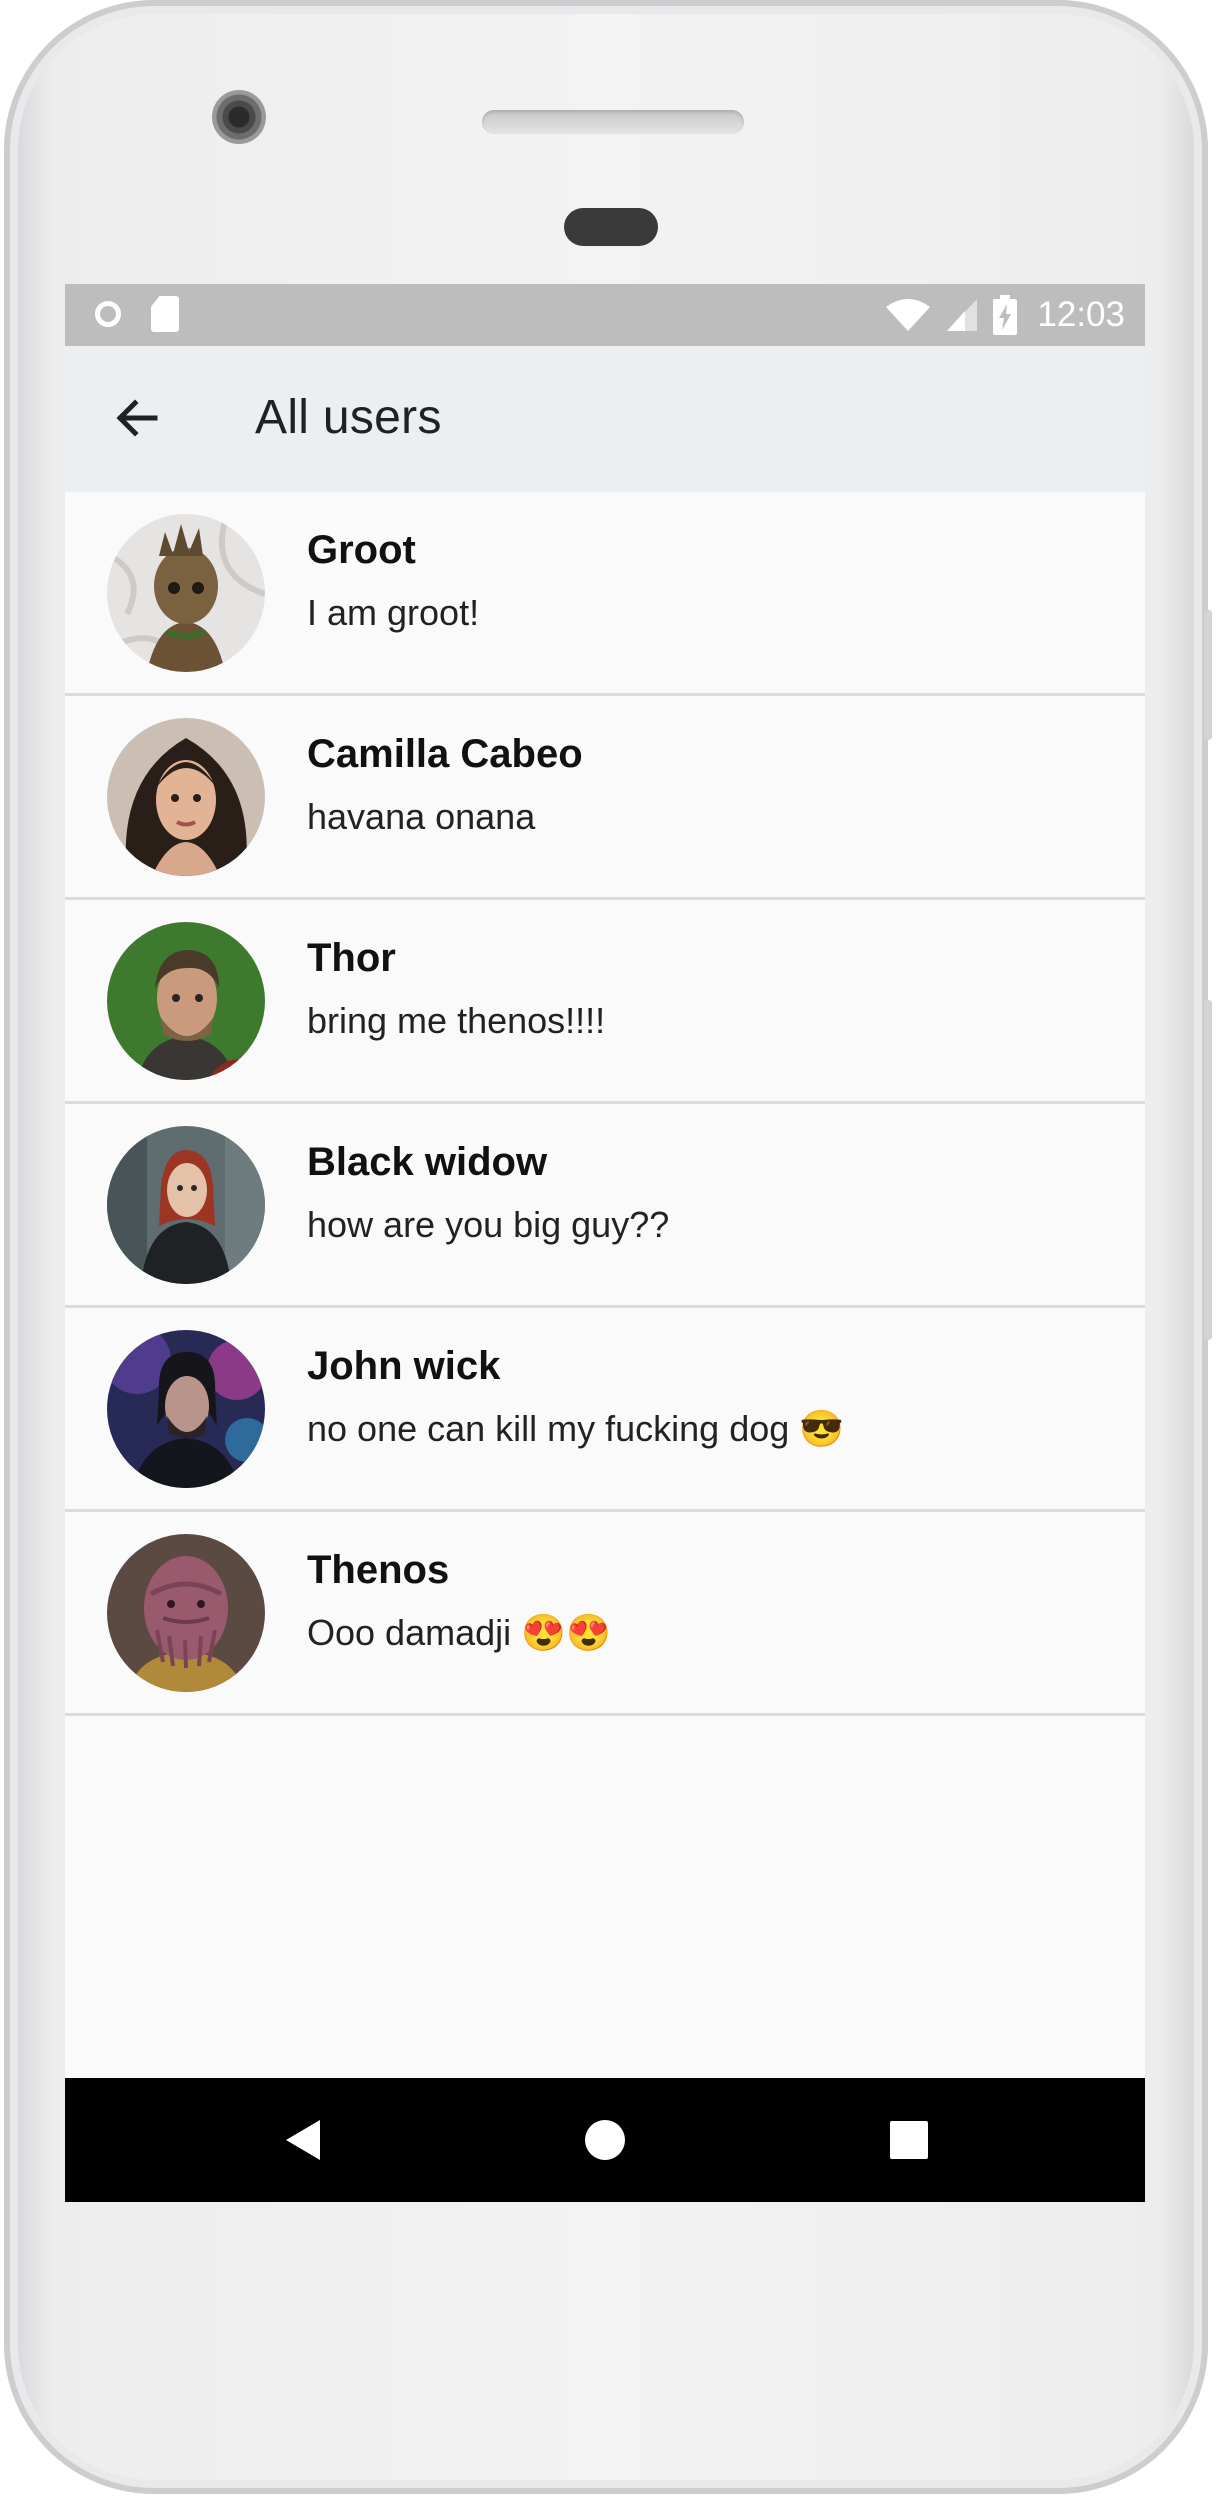 Image resolution: width=1222 pixels, height=2498 pixels. I want to click on earpiece-speaker, so click(613, 122).